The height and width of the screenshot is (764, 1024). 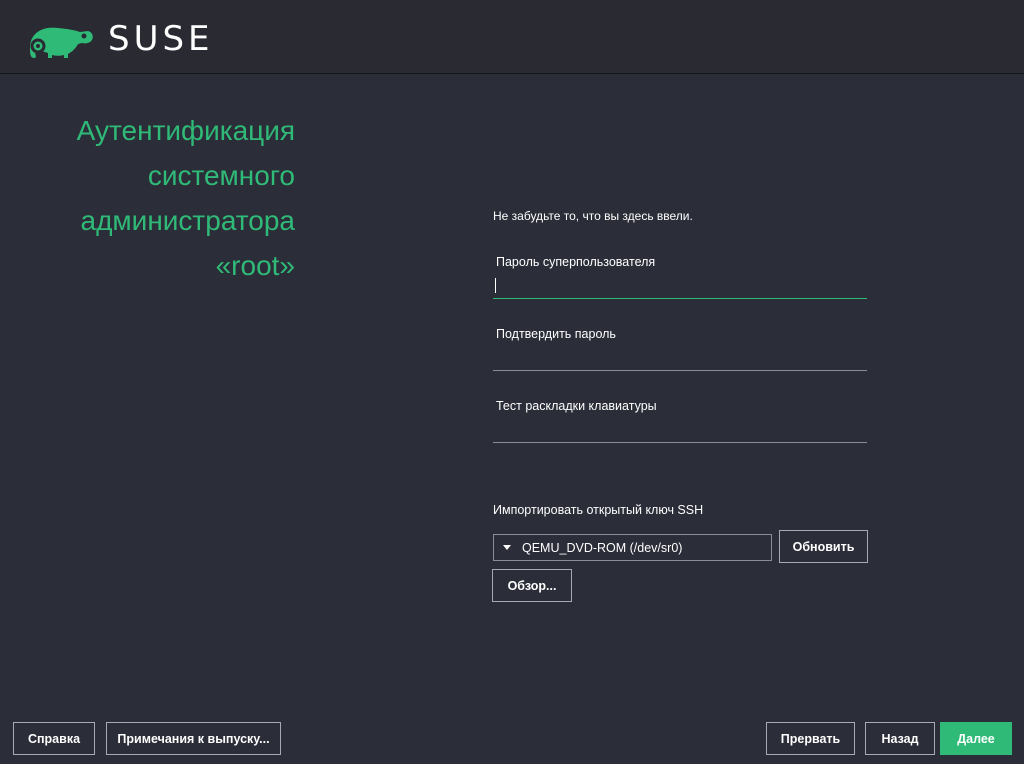 What do you see at coordinates (576, 406) in the screenshot?
I see `keyboard-test-label: Тест раскладки клавиатуры` at bounding box center [576, 406].